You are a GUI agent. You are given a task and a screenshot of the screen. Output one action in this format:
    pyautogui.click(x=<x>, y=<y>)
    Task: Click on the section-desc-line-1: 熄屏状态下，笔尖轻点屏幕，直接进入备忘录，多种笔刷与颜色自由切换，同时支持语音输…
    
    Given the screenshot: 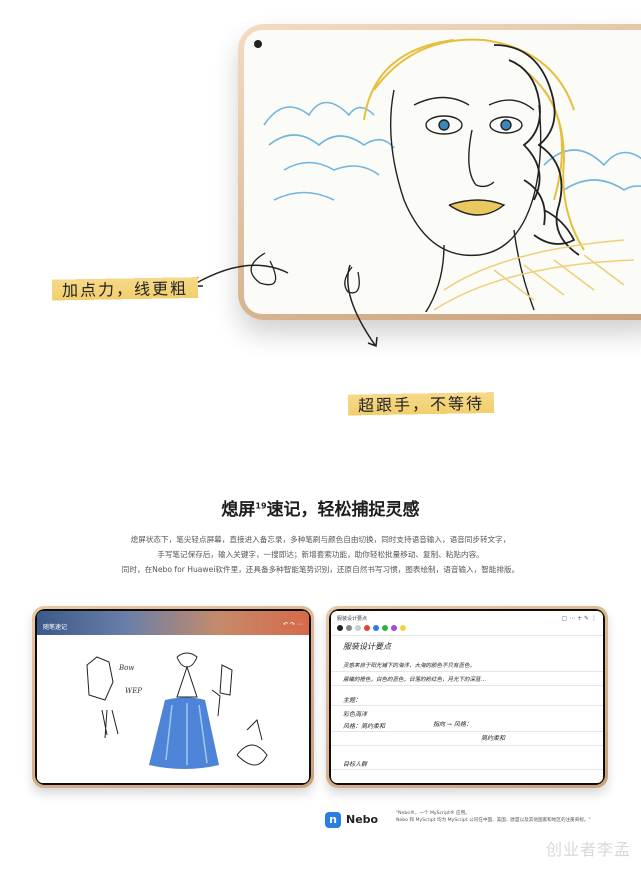 What is the action you would take?
    pyautogui.click(x=320, y=539)
    